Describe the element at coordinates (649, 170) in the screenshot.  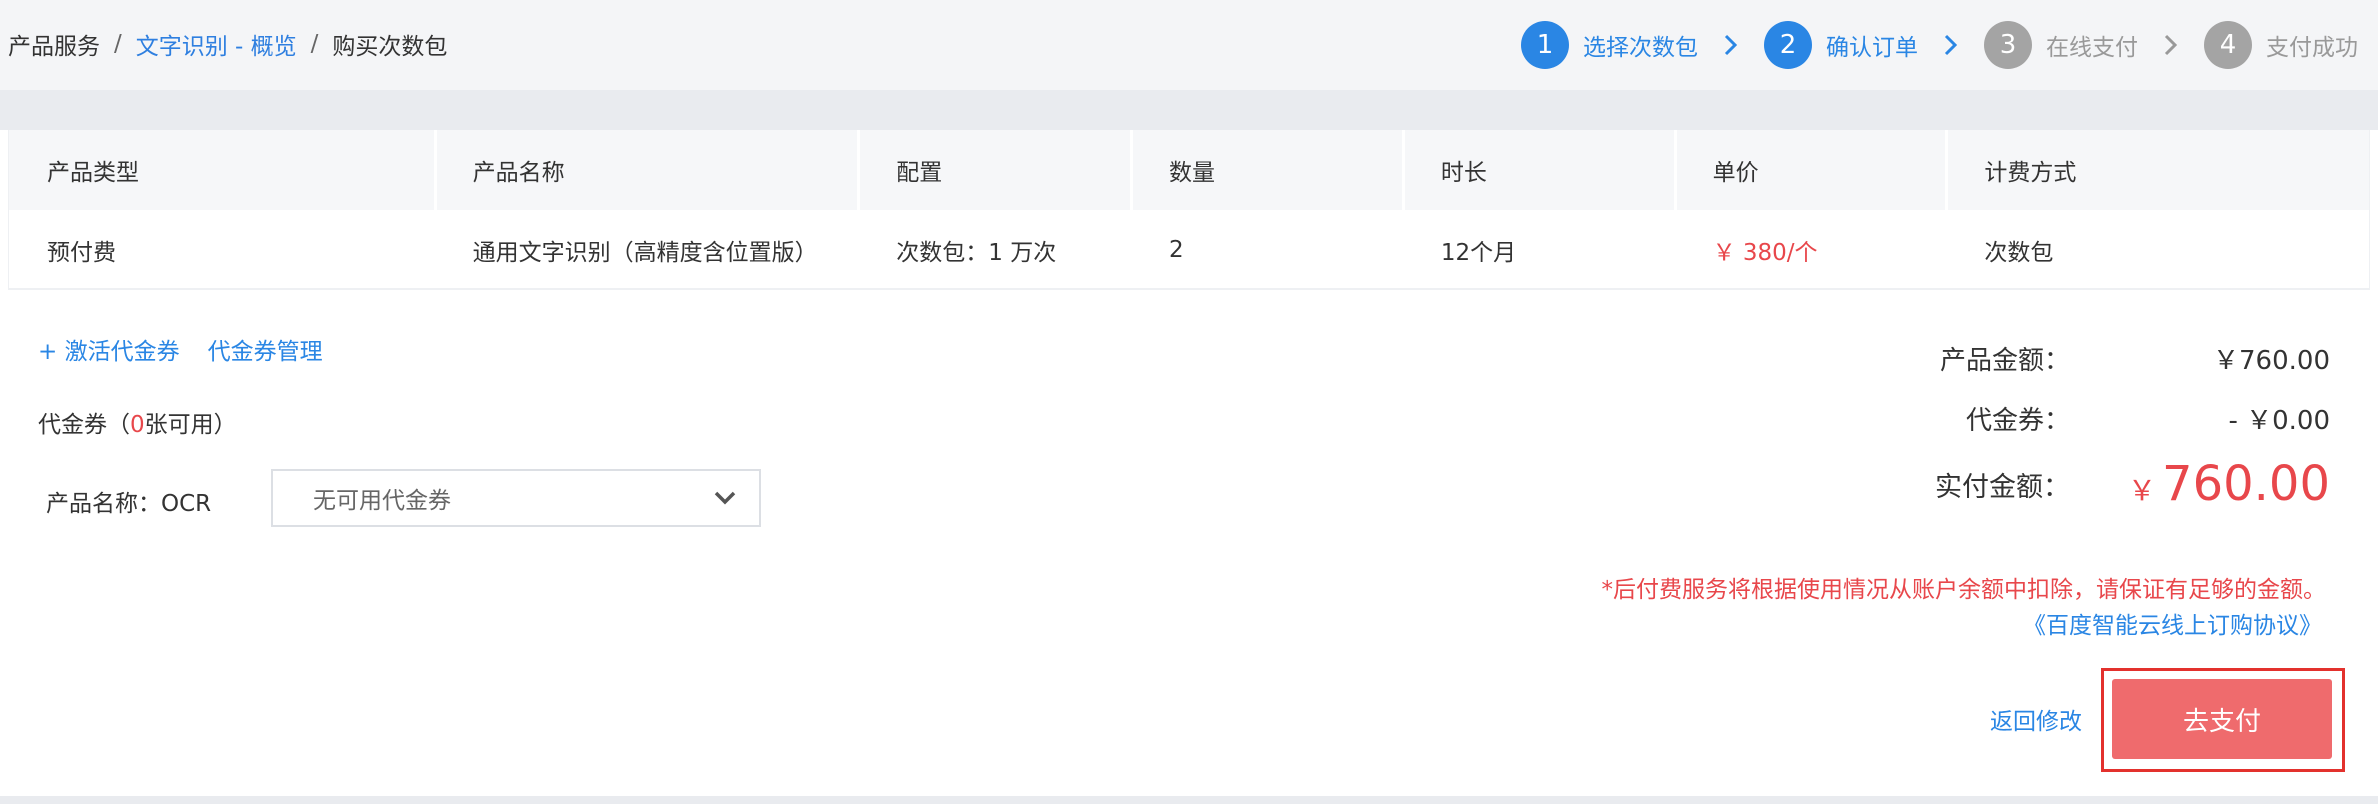
I see `column-header: 产品名称` at that location.